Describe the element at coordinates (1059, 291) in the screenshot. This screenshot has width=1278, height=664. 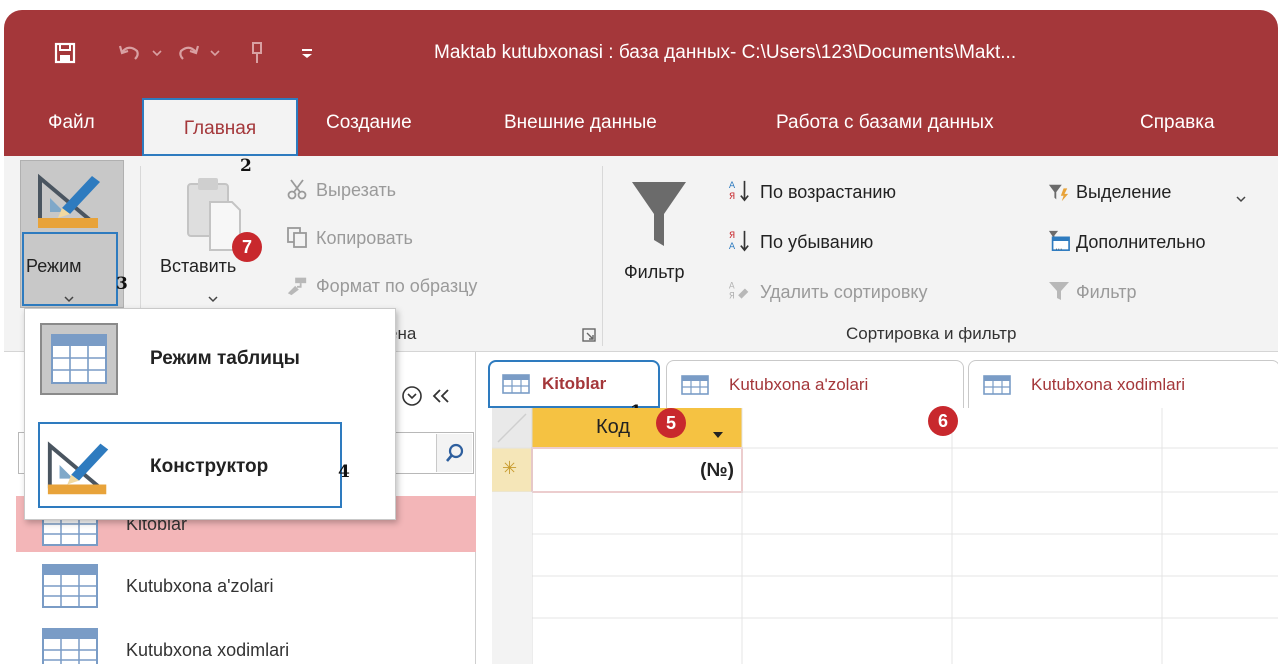
I see `toggle-filter-icon` at that location.